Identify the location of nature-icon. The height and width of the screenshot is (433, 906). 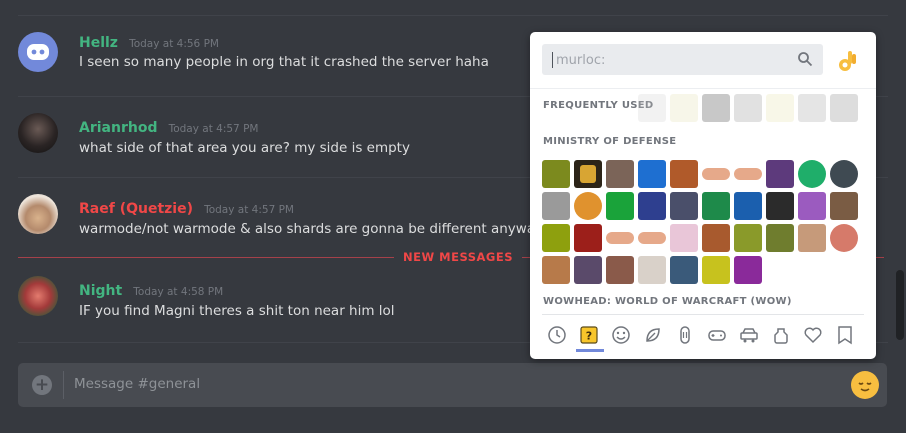
(653, 335).